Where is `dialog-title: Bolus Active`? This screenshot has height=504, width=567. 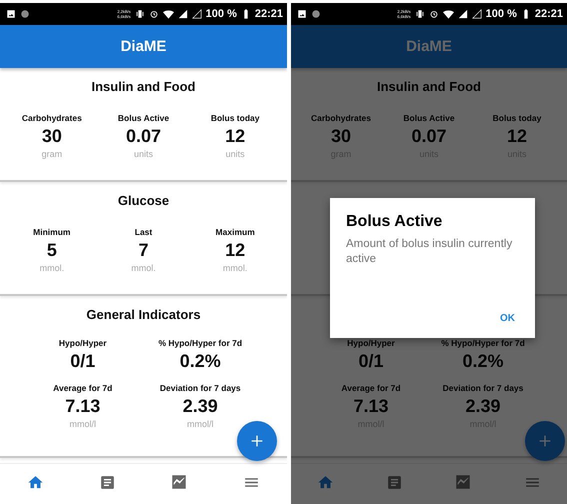 dialog-title: Bolus Active is located at coordinates (395, 222).